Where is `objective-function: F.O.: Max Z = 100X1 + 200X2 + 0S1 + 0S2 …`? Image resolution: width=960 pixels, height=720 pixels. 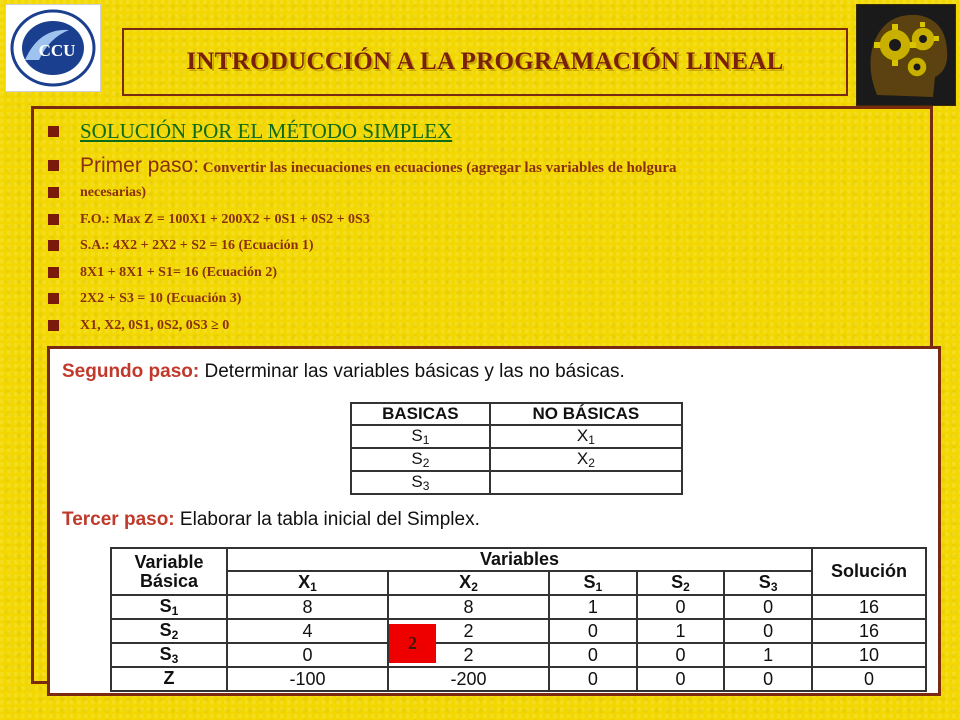
objective-function: F.O.: Max Z = 100X1 + 200X2 + 0S1 + 0S2 … is located at coordinates (225, 219).